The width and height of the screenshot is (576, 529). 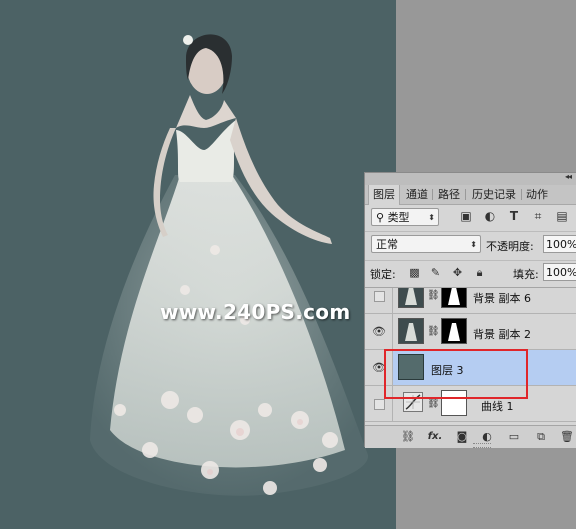 I want to click on tab-history: 历史记录, so click(x=494, y=194).